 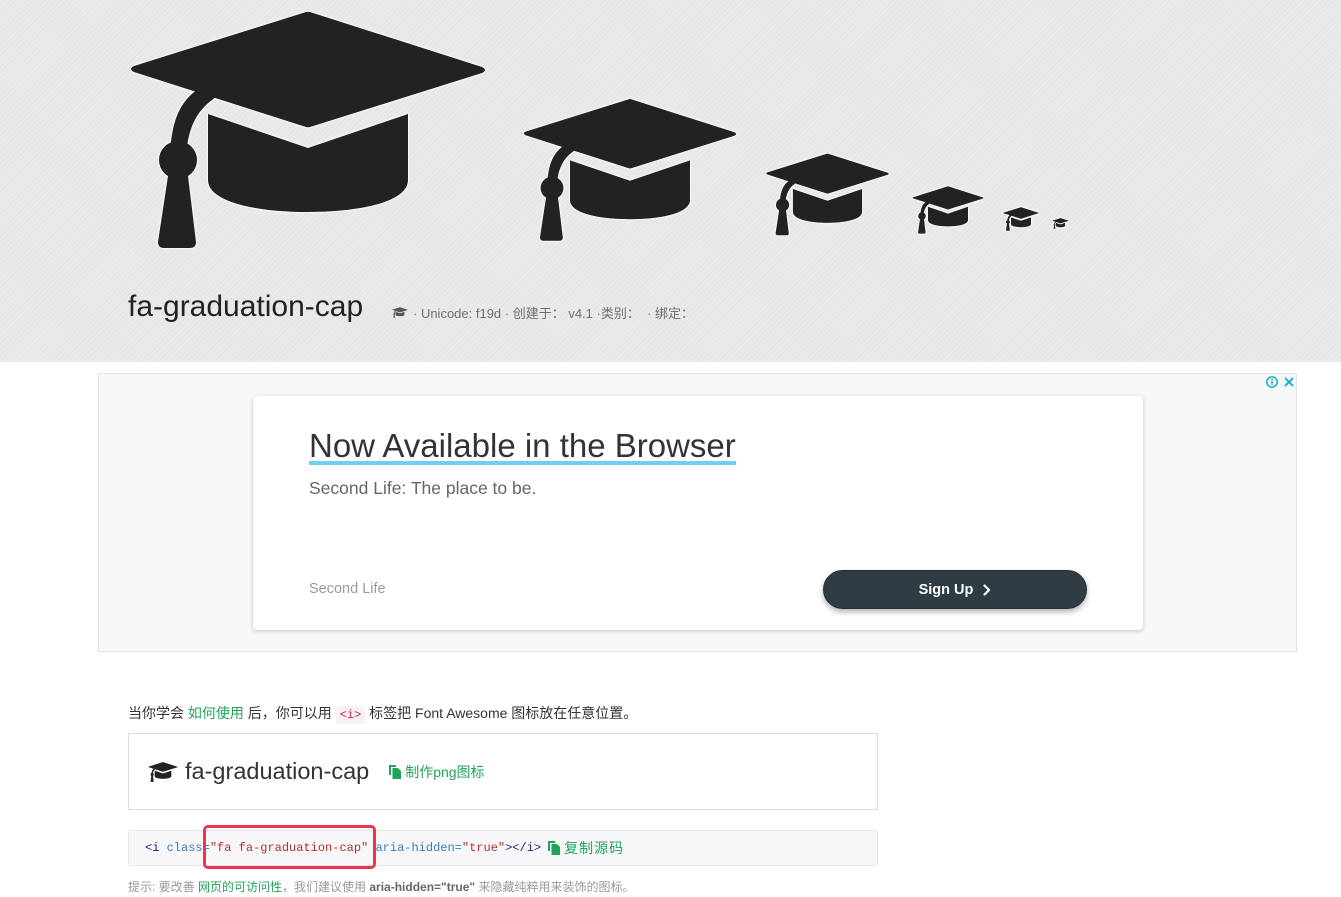 What do you see at coordinates (522, 447) in the screenshot?
I see `ad-headline: Now Available in the Browser` at bounding box center [522, 447].